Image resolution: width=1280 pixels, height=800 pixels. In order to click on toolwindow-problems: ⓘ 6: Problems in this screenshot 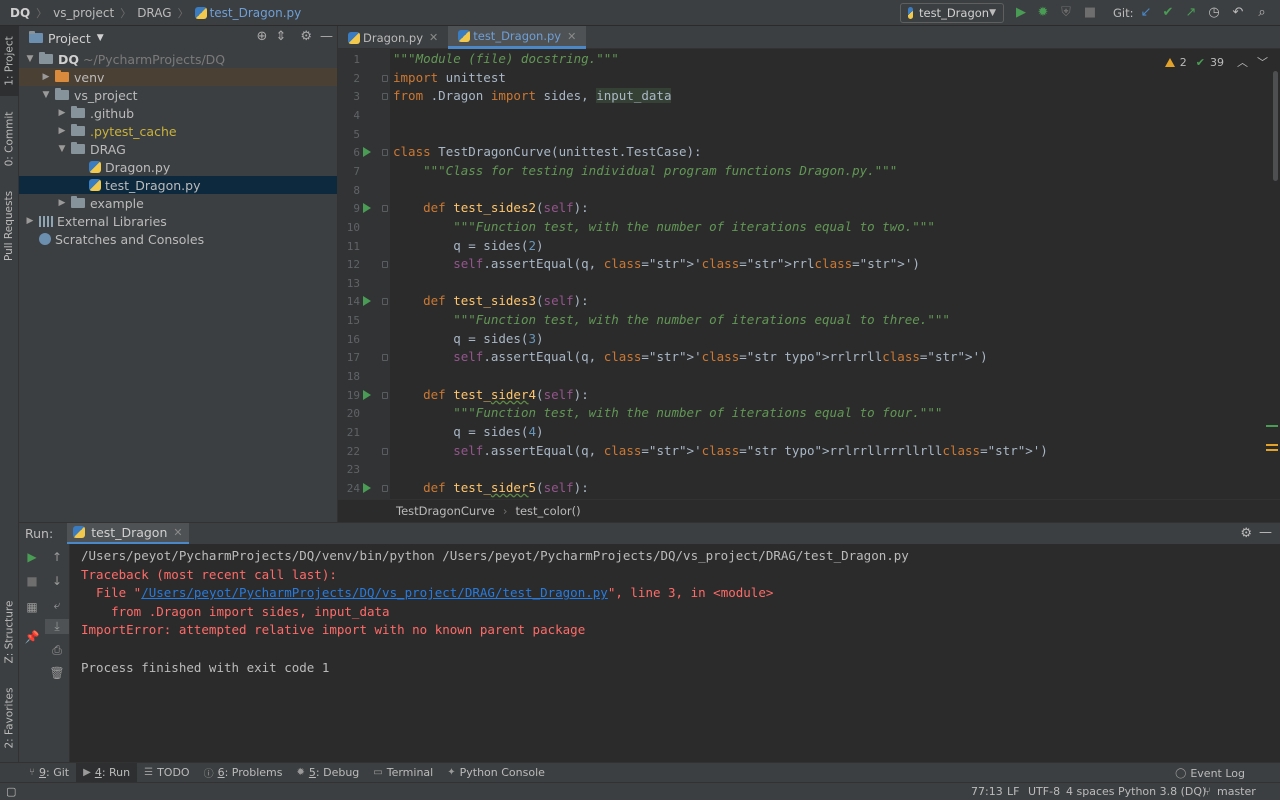, I will do `click(243, 773)`.